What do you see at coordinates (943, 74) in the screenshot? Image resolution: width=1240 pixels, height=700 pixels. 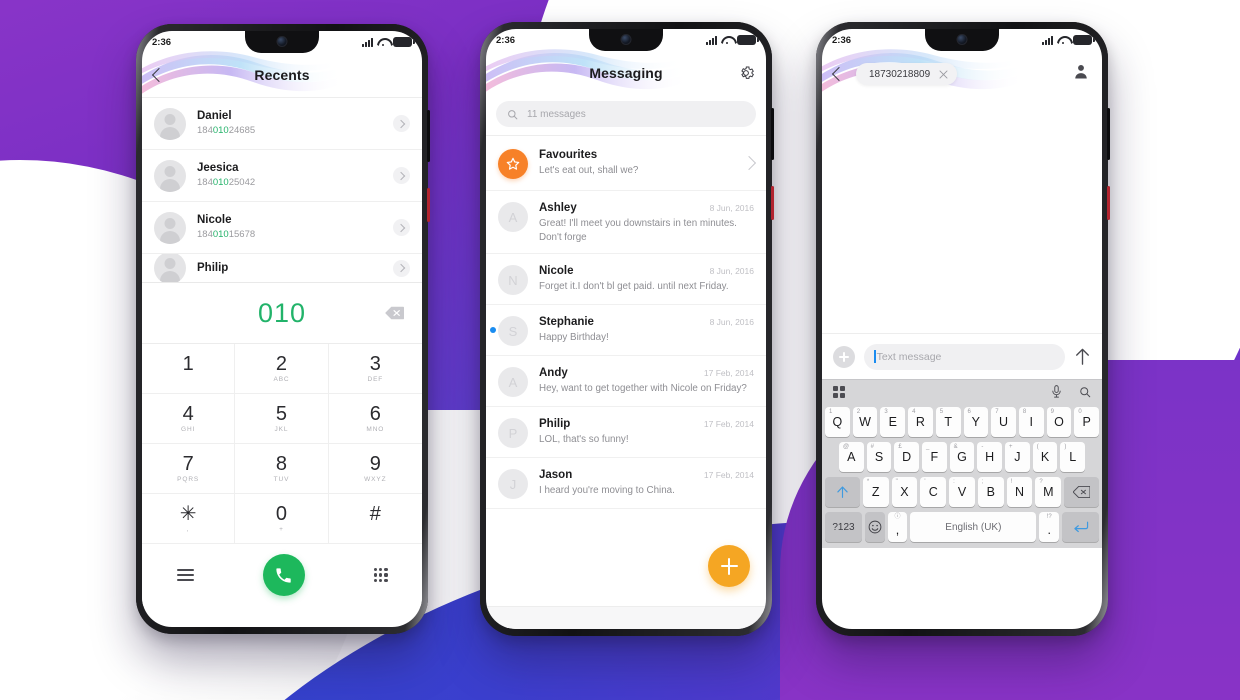 I see `close-icon` at bounding box center [943, 74].